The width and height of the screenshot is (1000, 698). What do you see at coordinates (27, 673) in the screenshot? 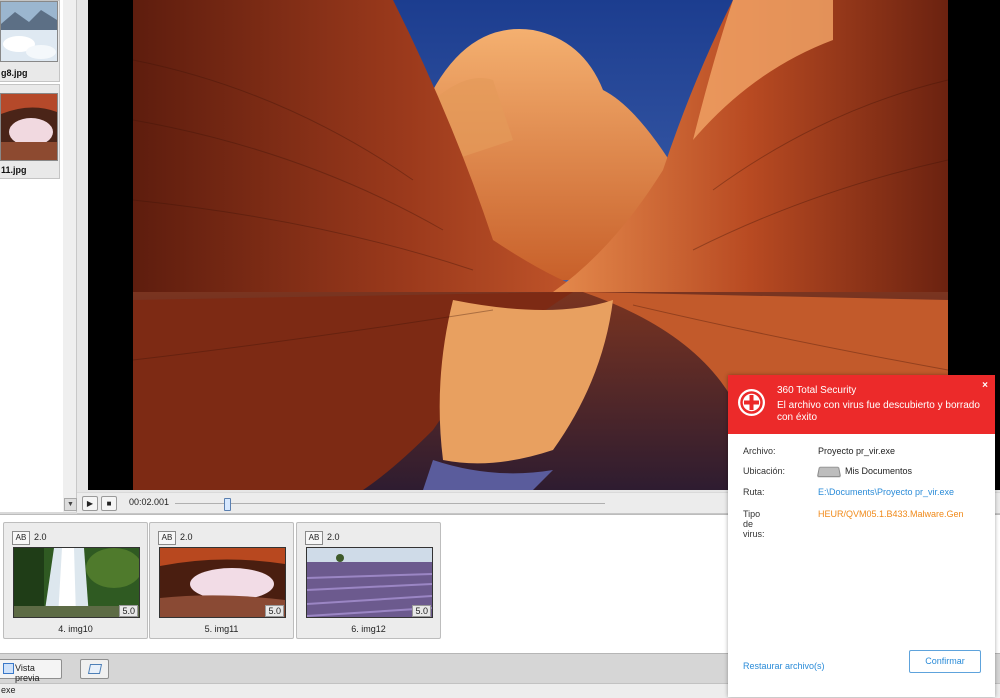
I see `preview-button-label: Vista previa` at bounding box center [27, 673].